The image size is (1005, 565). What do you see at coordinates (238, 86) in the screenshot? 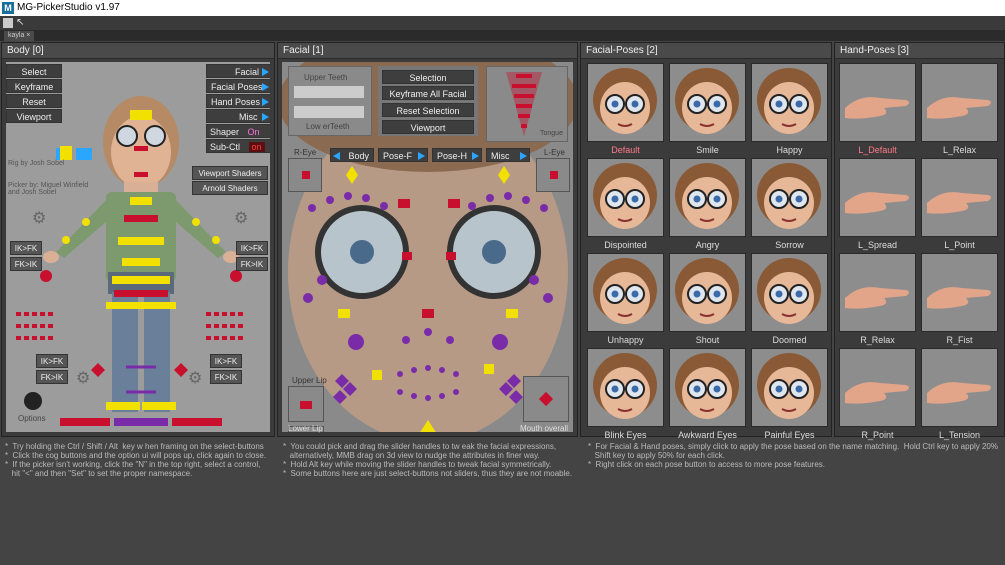
I see `facial-poses-button: Facial Poses` at bounding box center [238, 86].